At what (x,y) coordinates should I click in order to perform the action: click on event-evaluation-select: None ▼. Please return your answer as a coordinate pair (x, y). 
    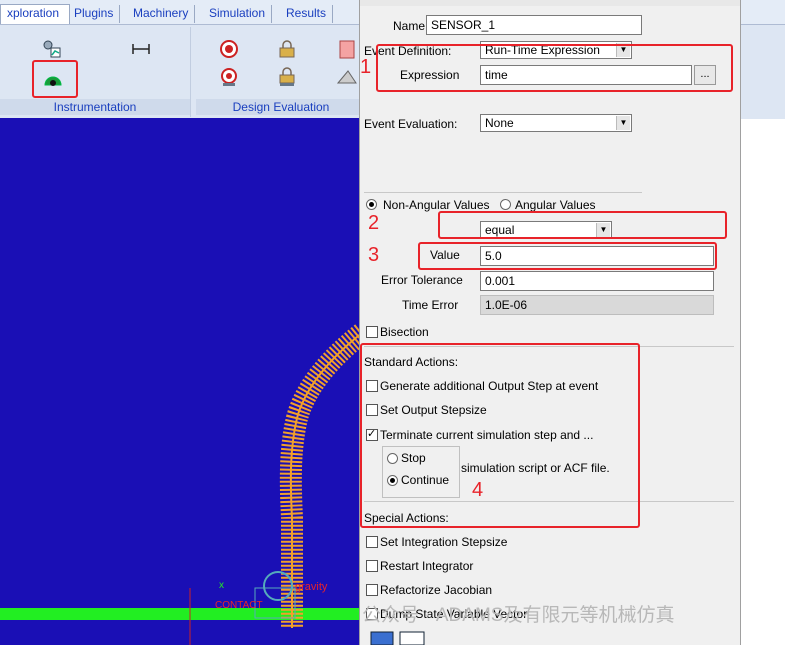
    Looking at the image, I should click on (556, 123).